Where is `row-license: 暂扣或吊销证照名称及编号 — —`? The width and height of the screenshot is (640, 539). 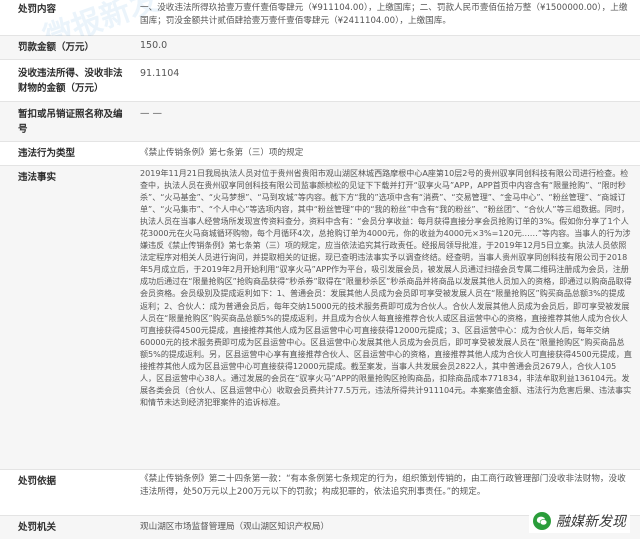
row-license: 暂扣或吊销证照名称及编号 — — is located at coordinates (320, 122).